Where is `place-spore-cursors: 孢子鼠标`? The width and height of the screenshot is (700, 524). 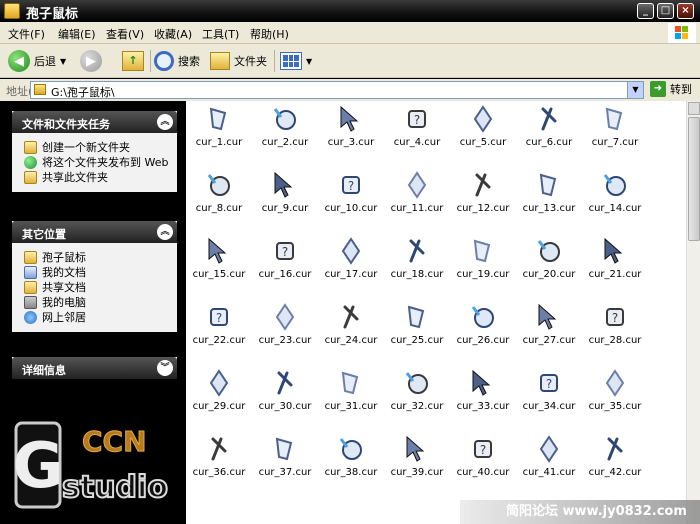
place-spore-cursors: 孢子鼠标 is located at coordinates (97, 257).